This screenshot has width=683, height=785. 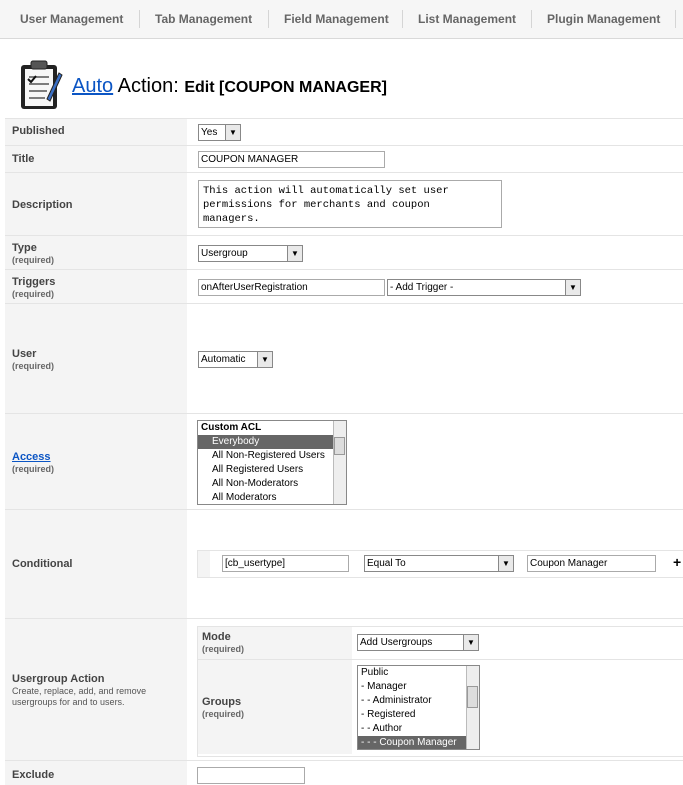 I want to click on mode-select: Add Usergroups ▼, so click(x=418, y=642).